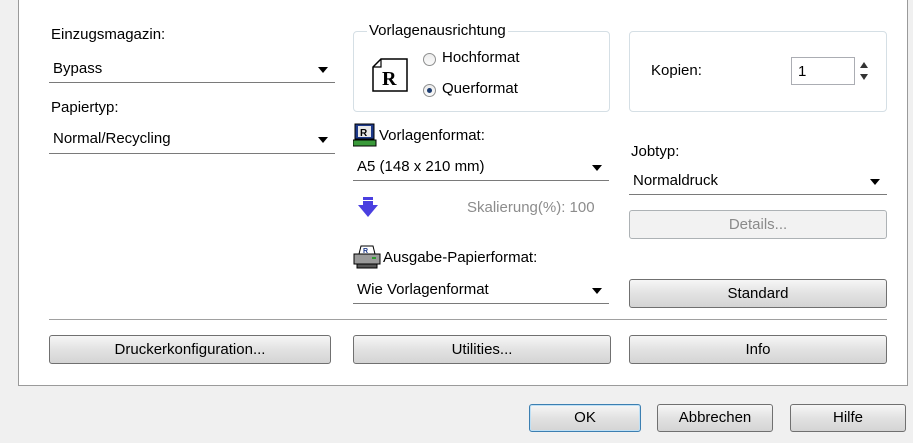 The width and height of the screenshot is (913, 443). I want to click on output-format-underline, so click(481, 303).